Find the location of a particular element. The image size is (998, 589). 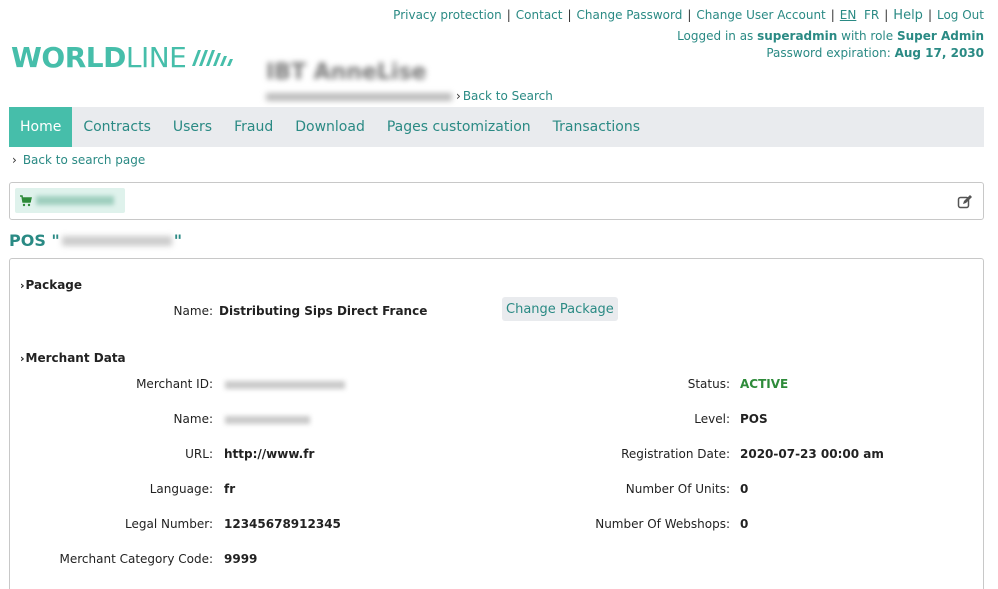

password-expiration-date: Aug 17, 2030 is located at coordinates (939, 53).